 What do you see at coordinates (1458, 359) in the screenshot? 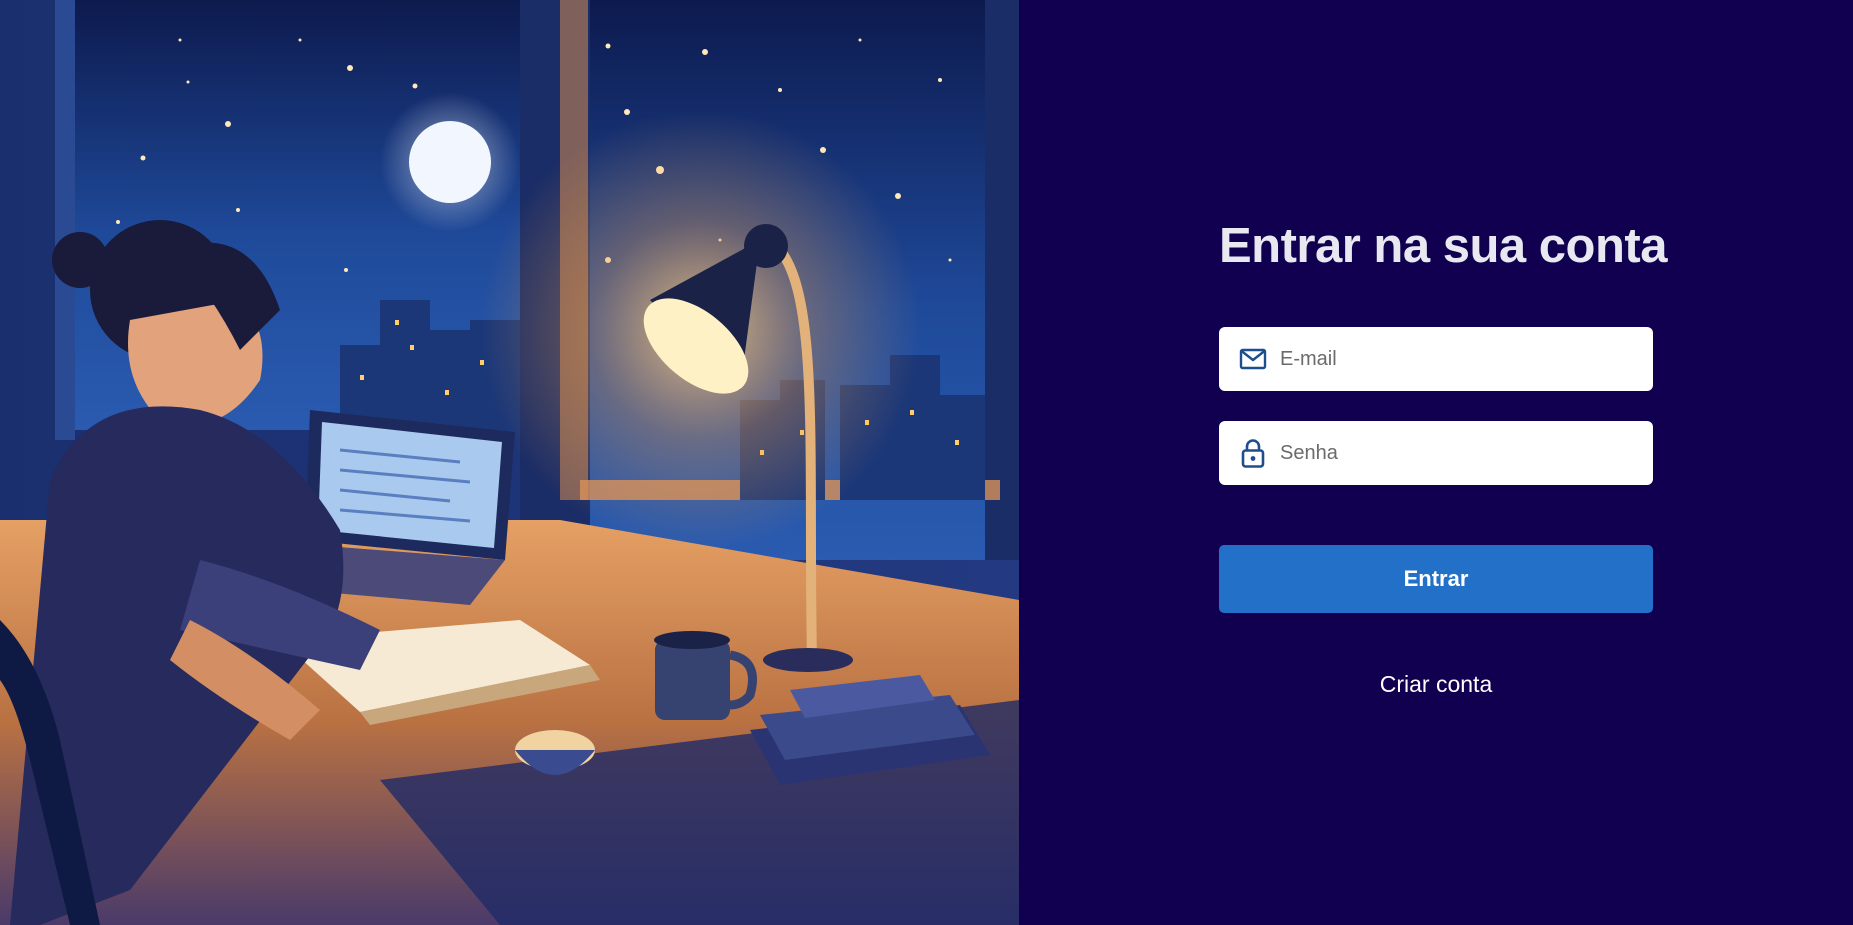
I see `email-input` at bounding box center [1458, 359].